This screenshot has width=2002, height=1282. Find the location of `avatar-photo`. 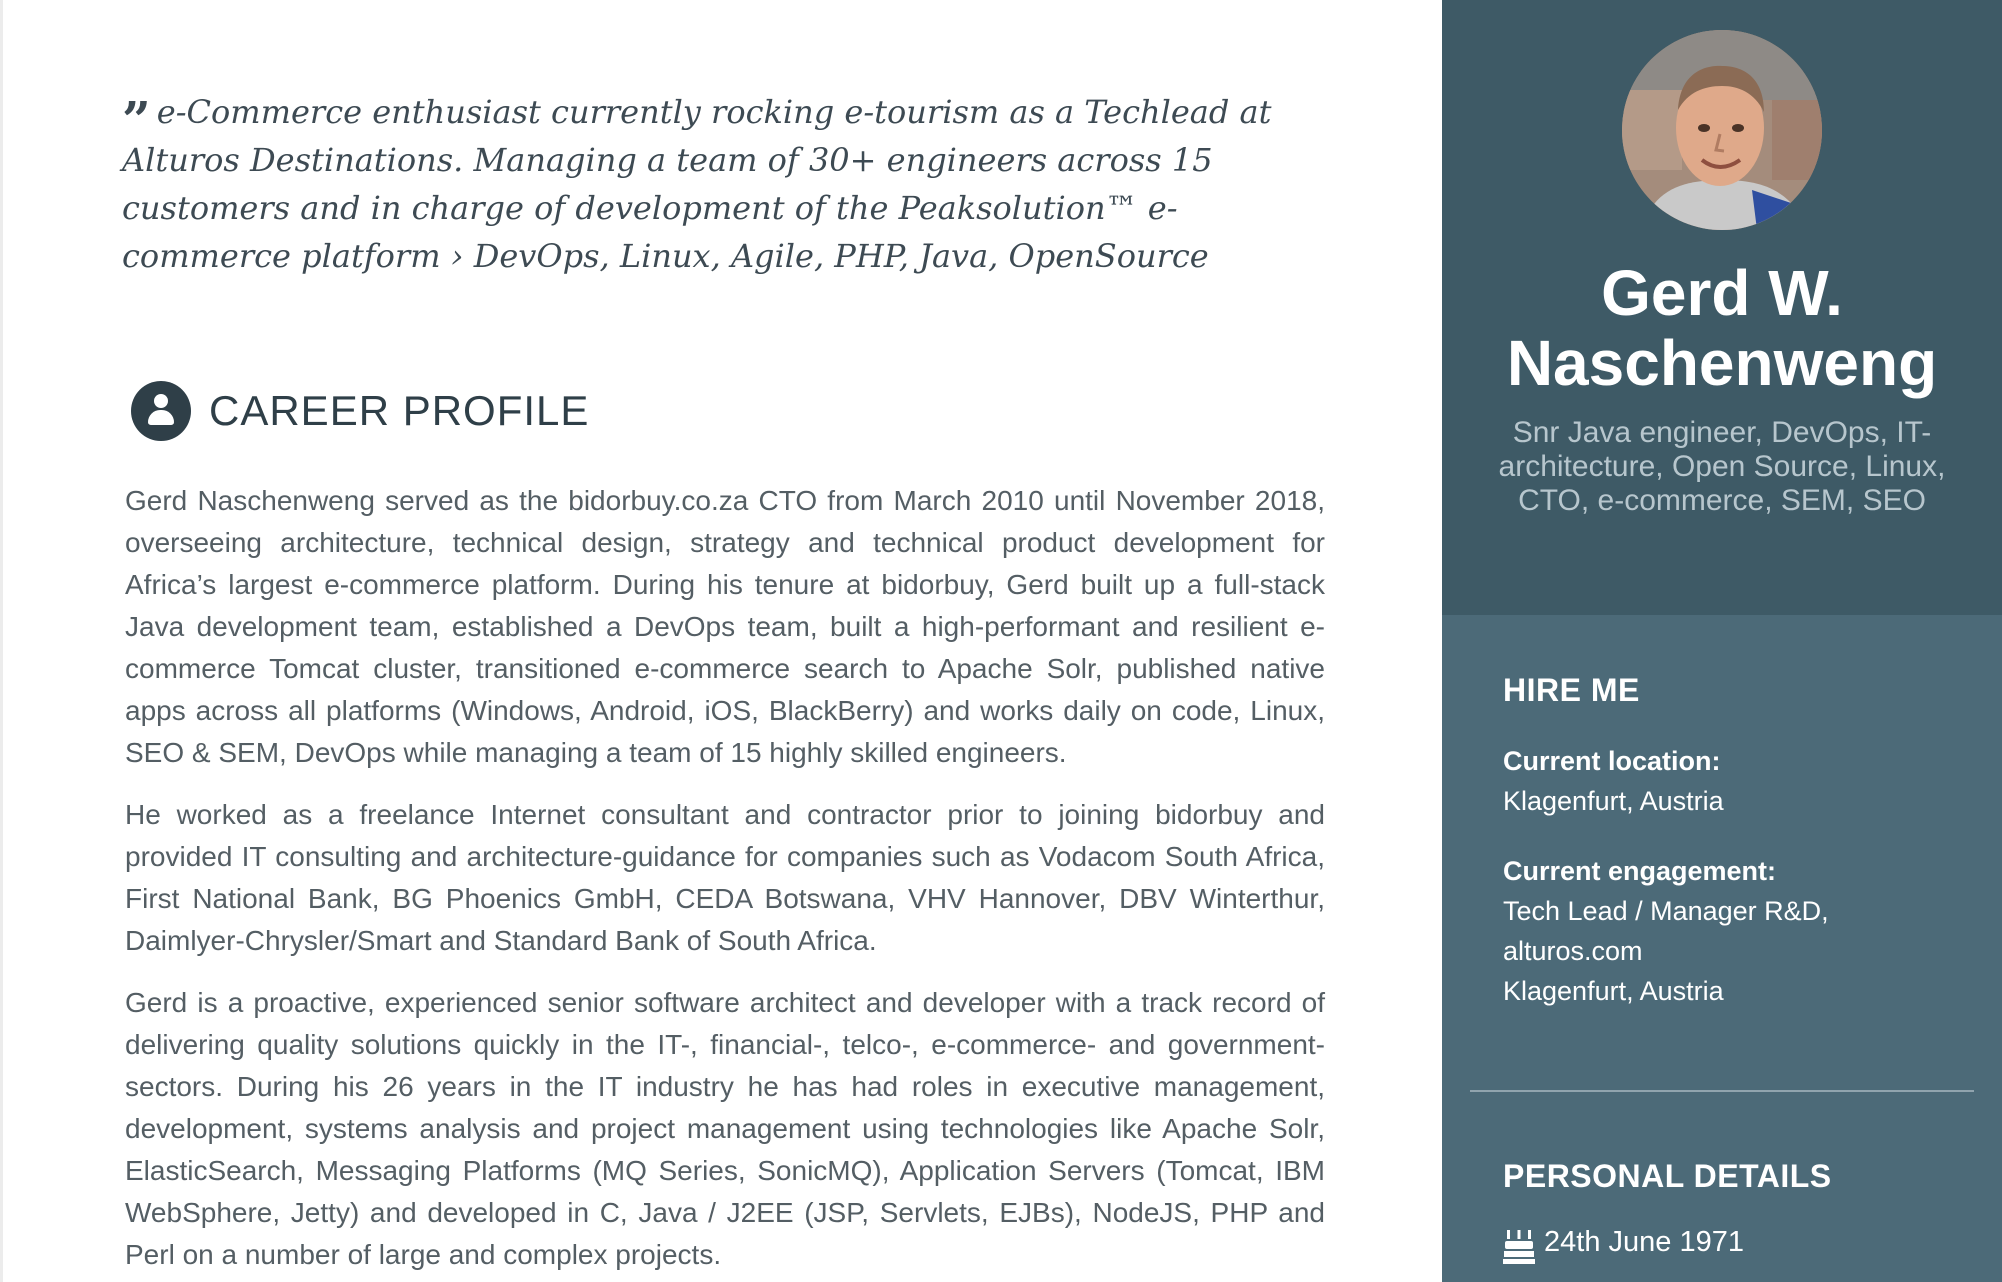

avatar-photo is located at coordinates (1722, 130).